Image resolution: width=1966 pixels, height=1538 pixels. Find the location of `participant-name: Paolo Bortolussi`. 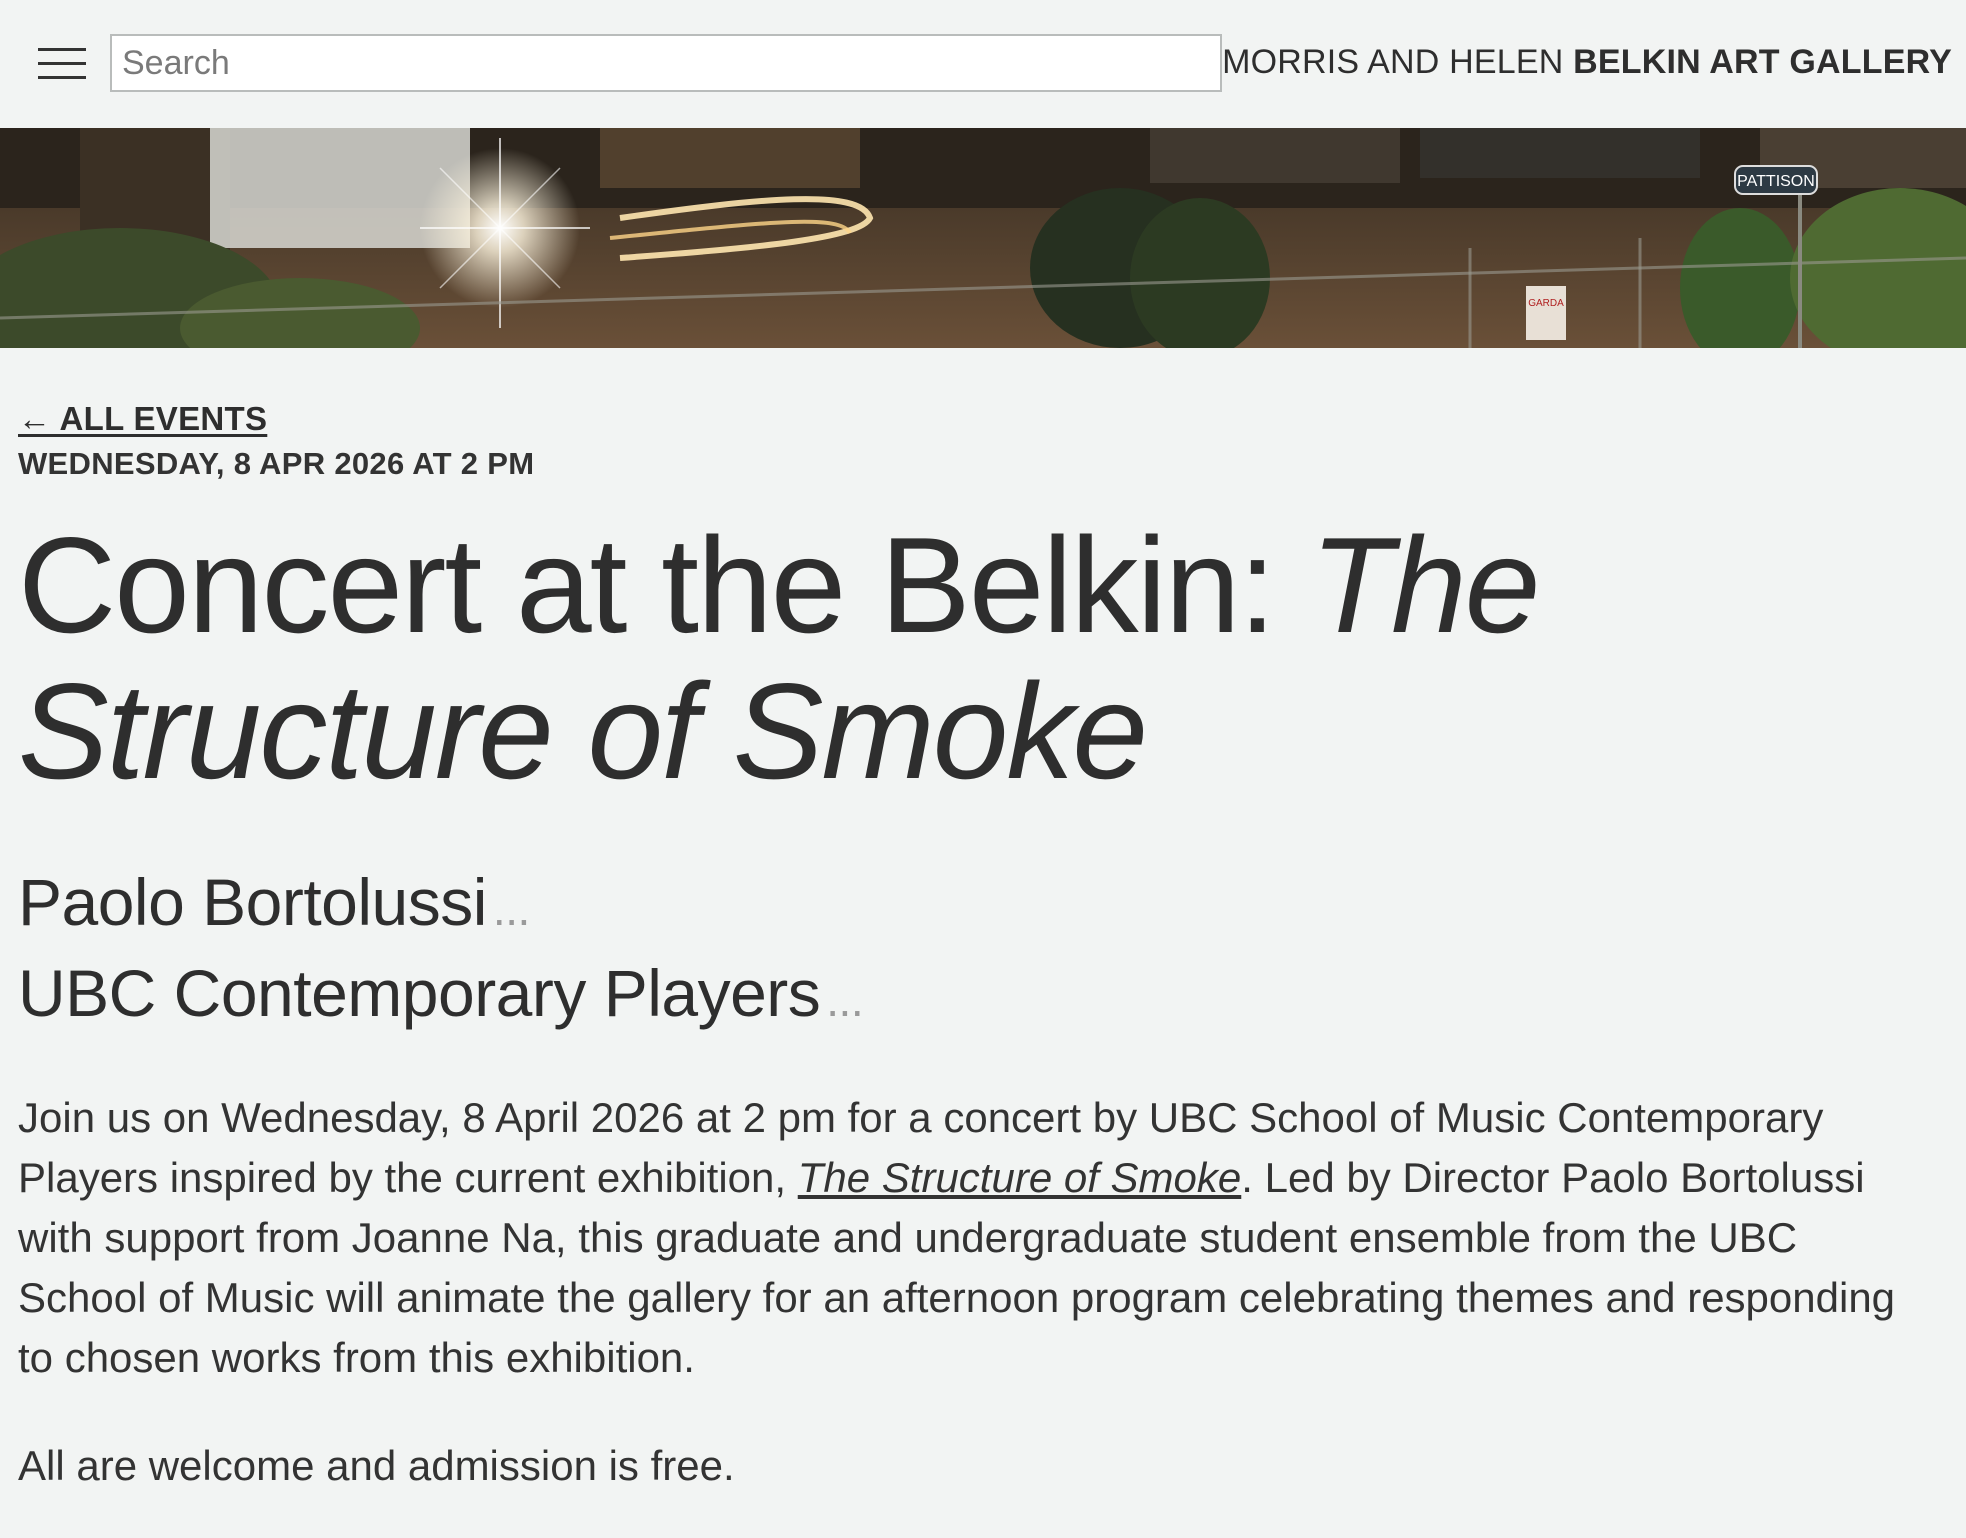

participant-name: Paolo Bortolussi is located at coordinates (252, 902).